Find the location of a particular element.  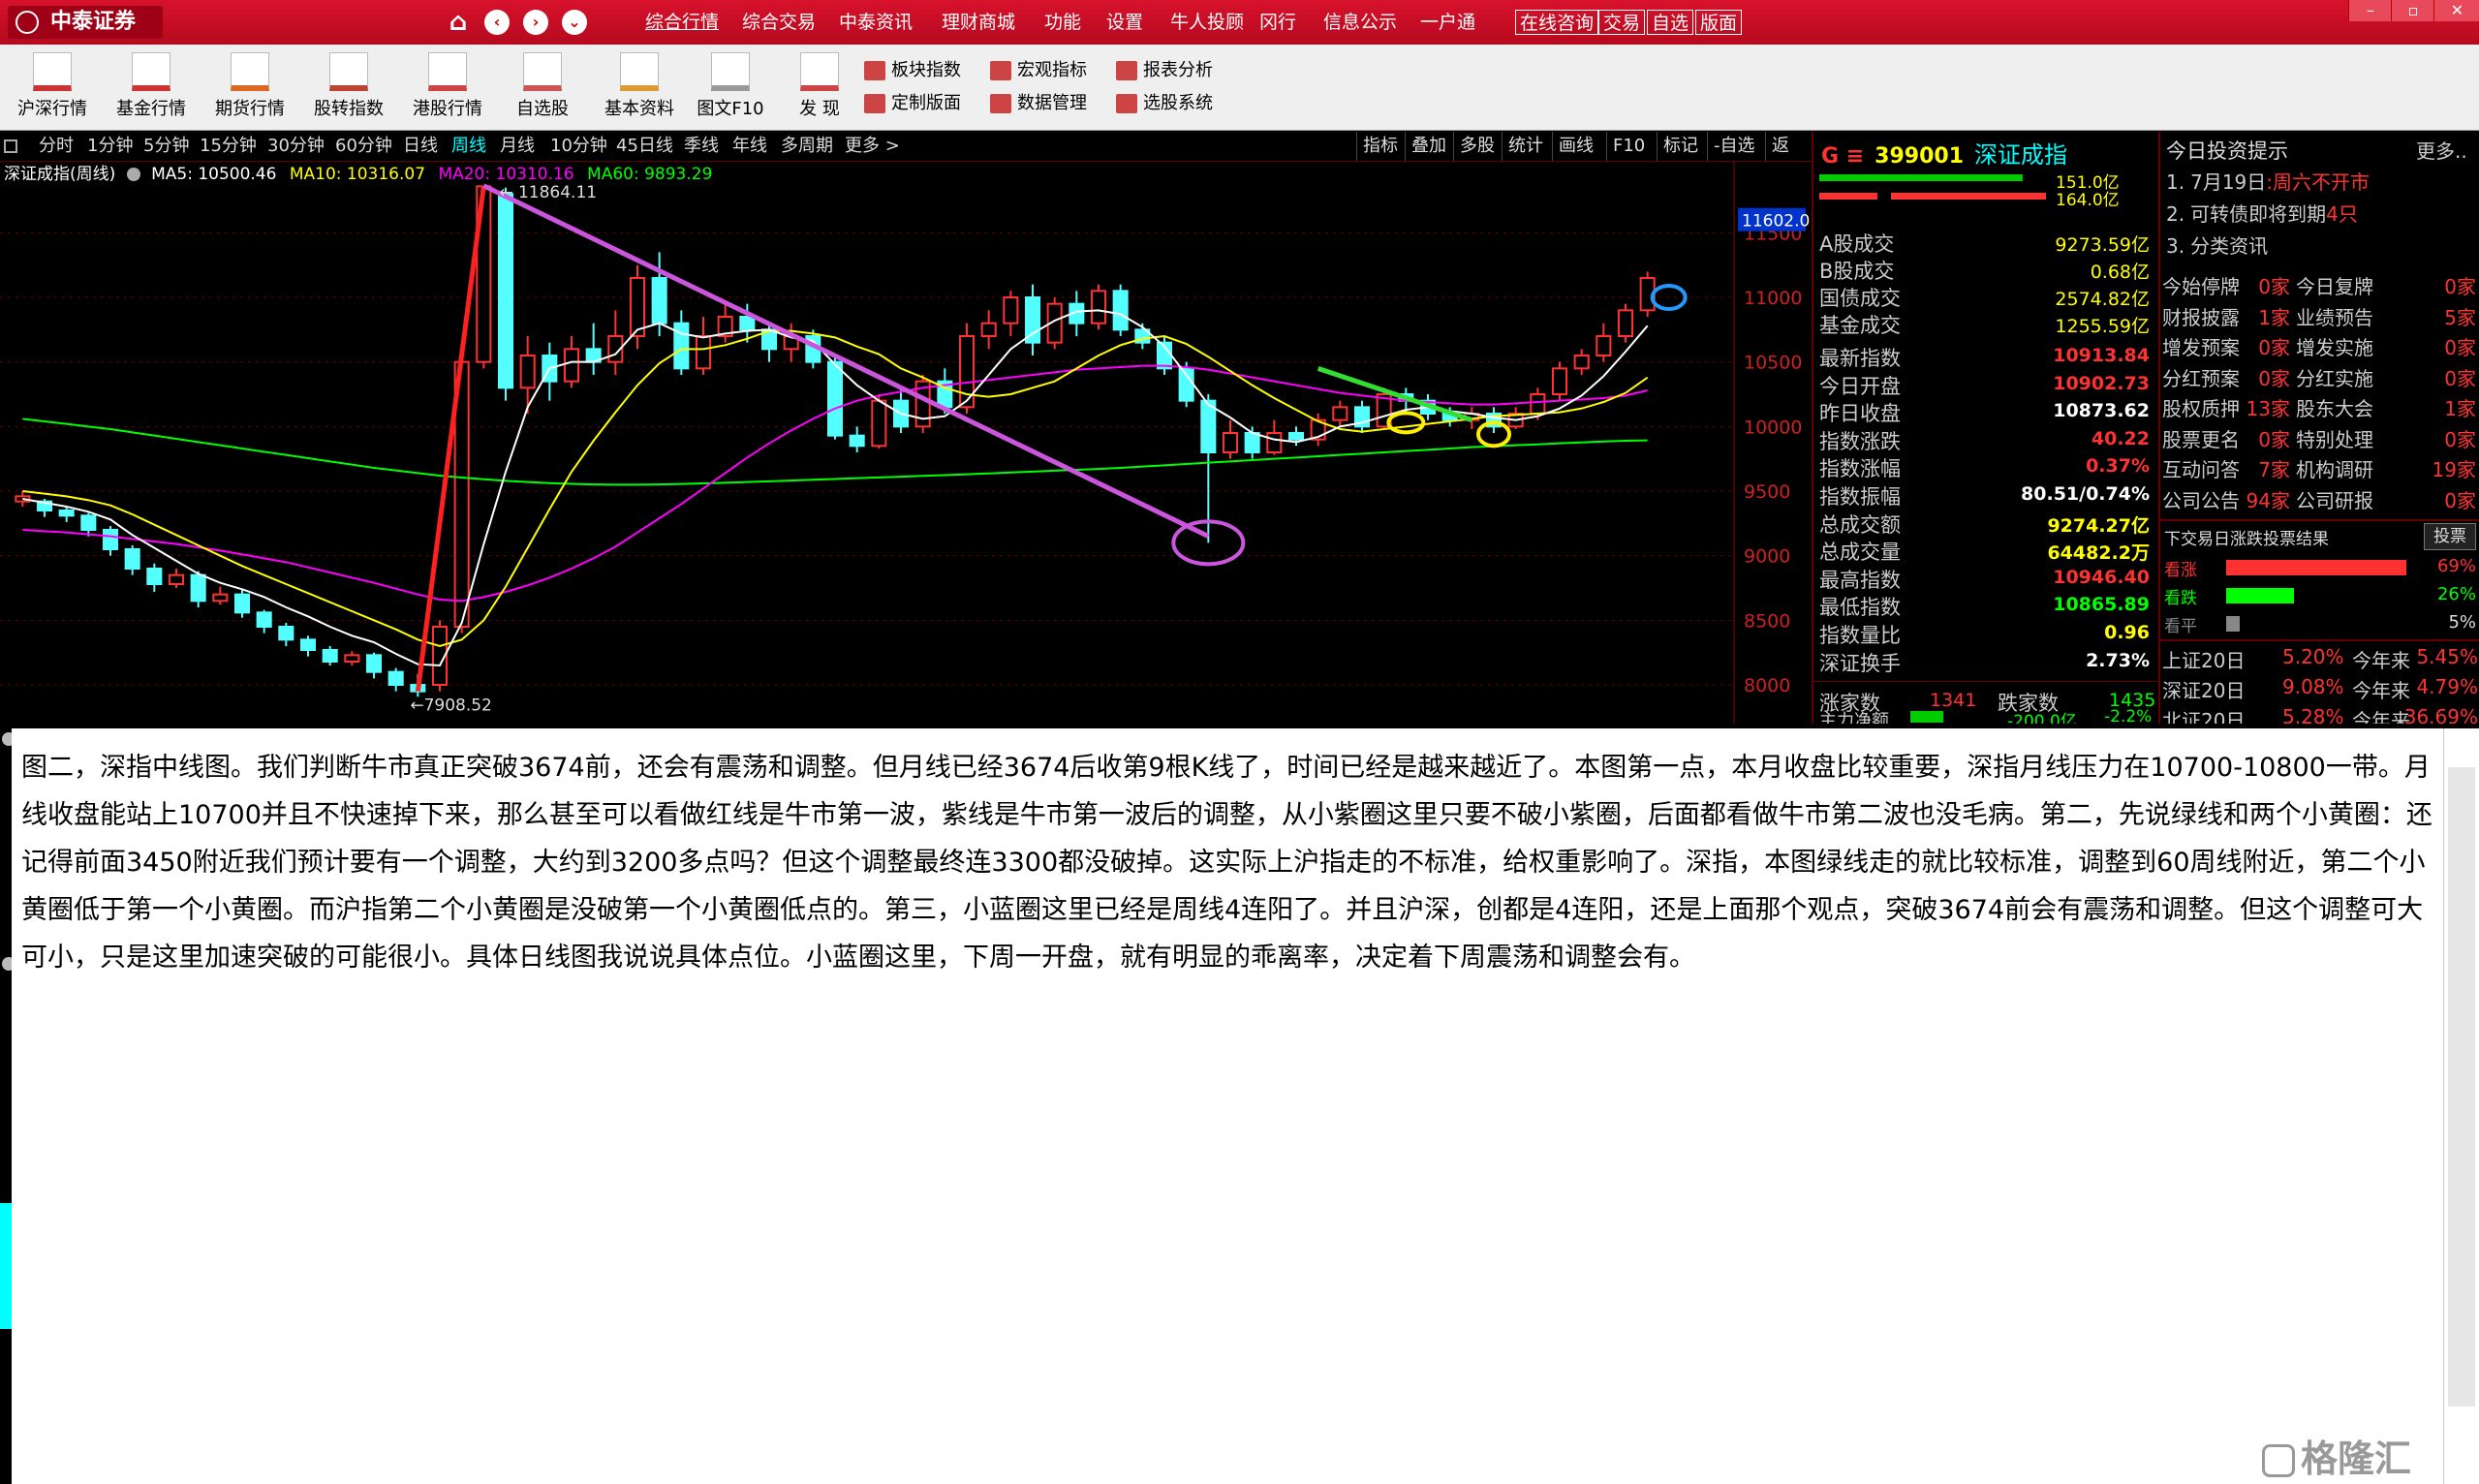

more-link: 更多.. is located at coordinates (2441, 150).